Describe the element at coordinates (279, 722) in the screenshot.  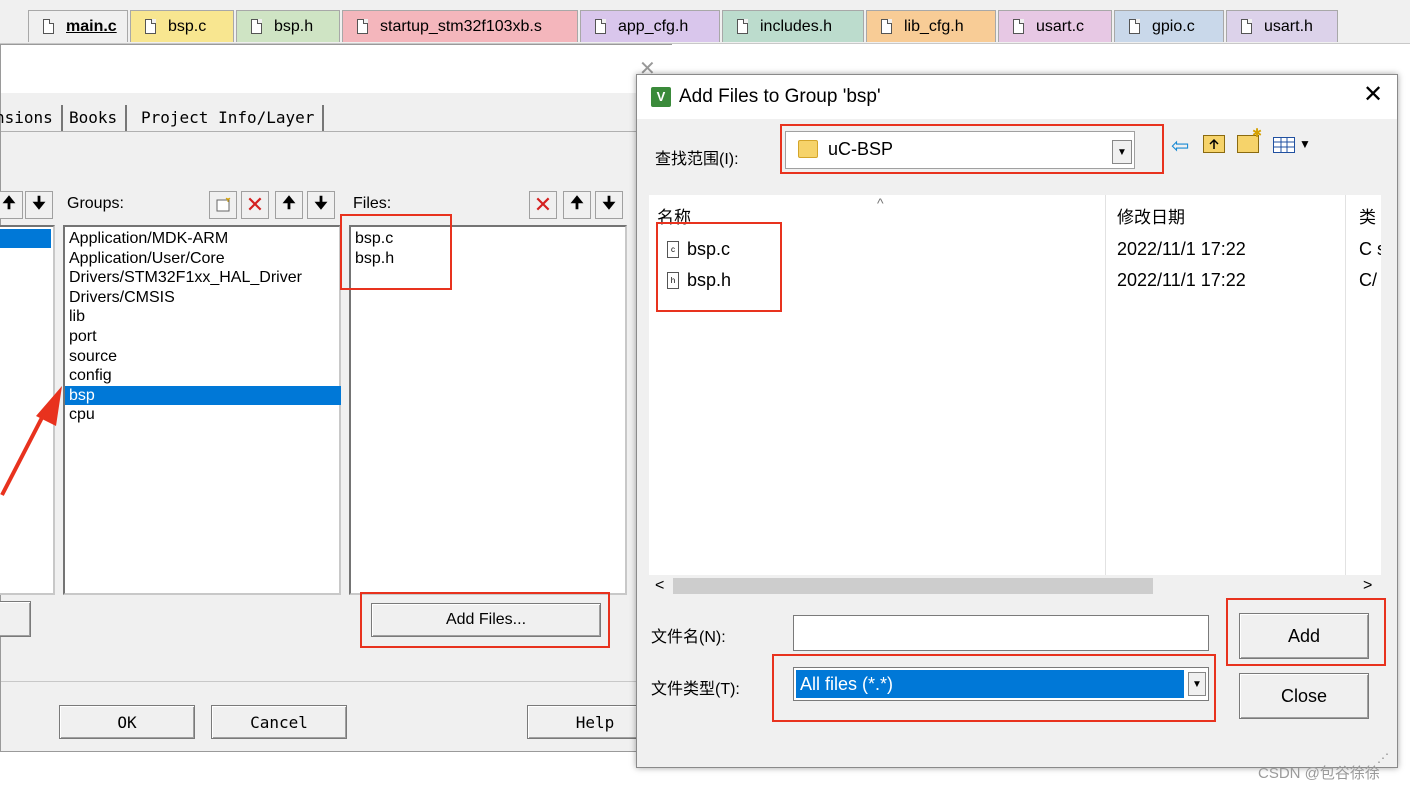
I see `cancel-button: Cancel` at that location.